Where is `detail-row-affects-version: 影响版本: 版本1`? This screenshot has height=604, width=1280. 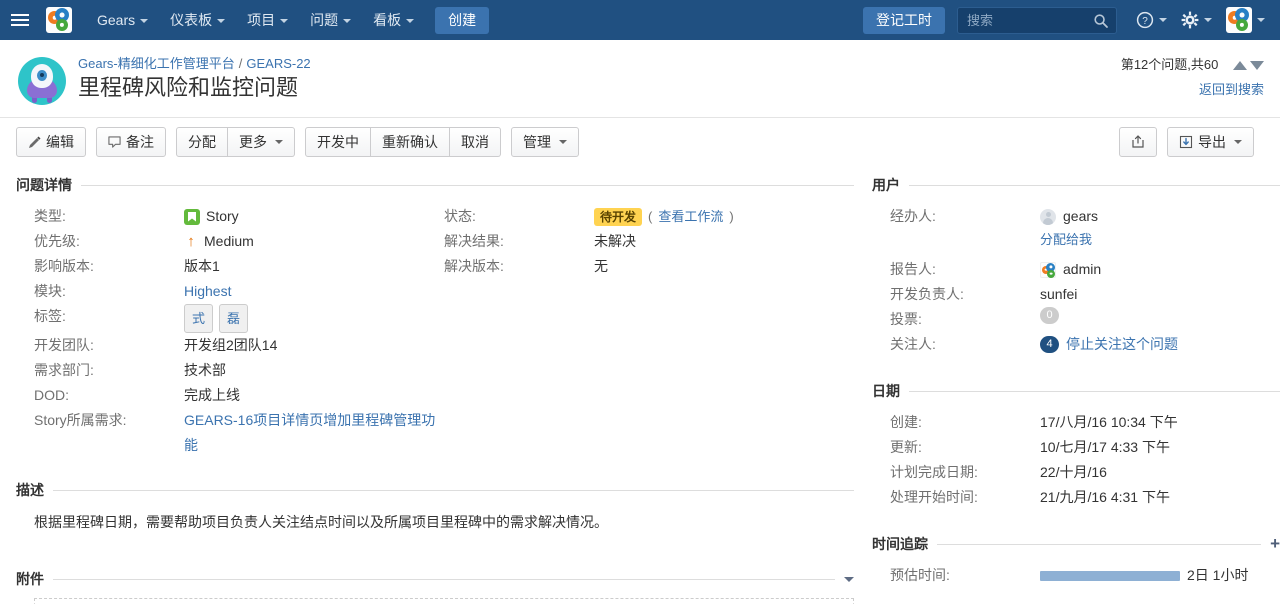
detail-row-affects-version: 影响版本: 版本1 is located at coordinates (239, 266).